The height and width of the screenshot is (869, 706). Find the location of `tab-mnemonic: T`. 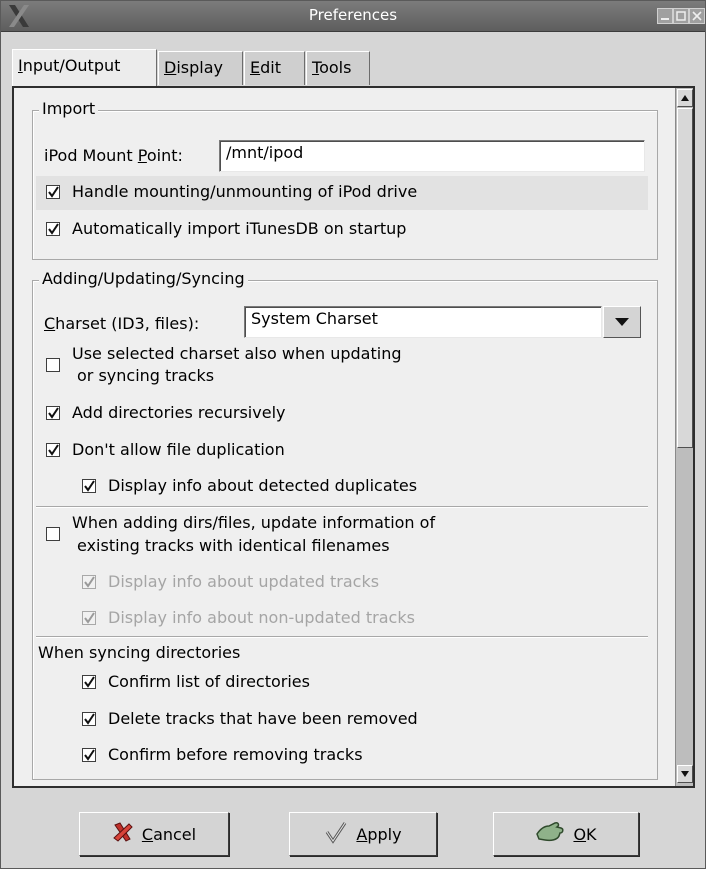

tab-mnemonic: T is located at coordinates (316, 67).